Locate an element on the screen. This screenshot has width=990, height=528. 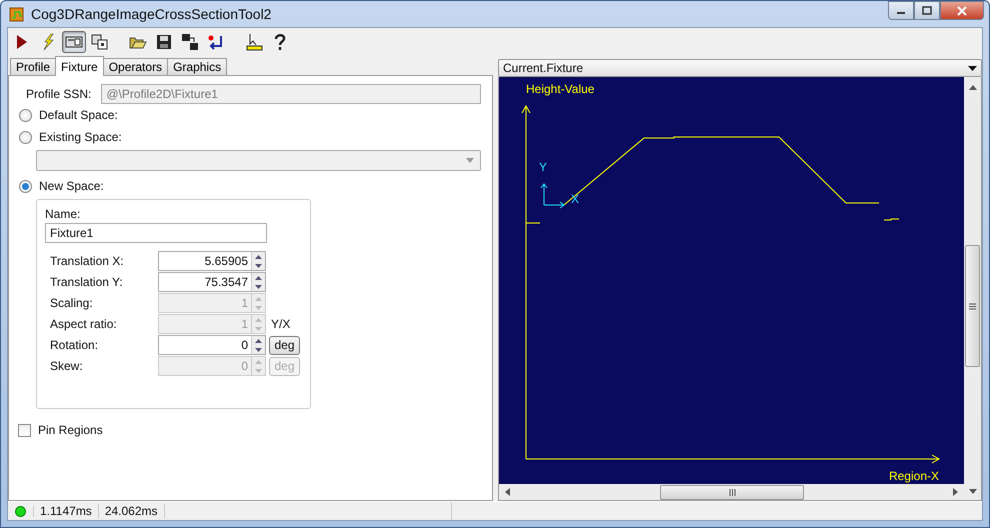
axis-label: X is located at coordinates (575, 199).